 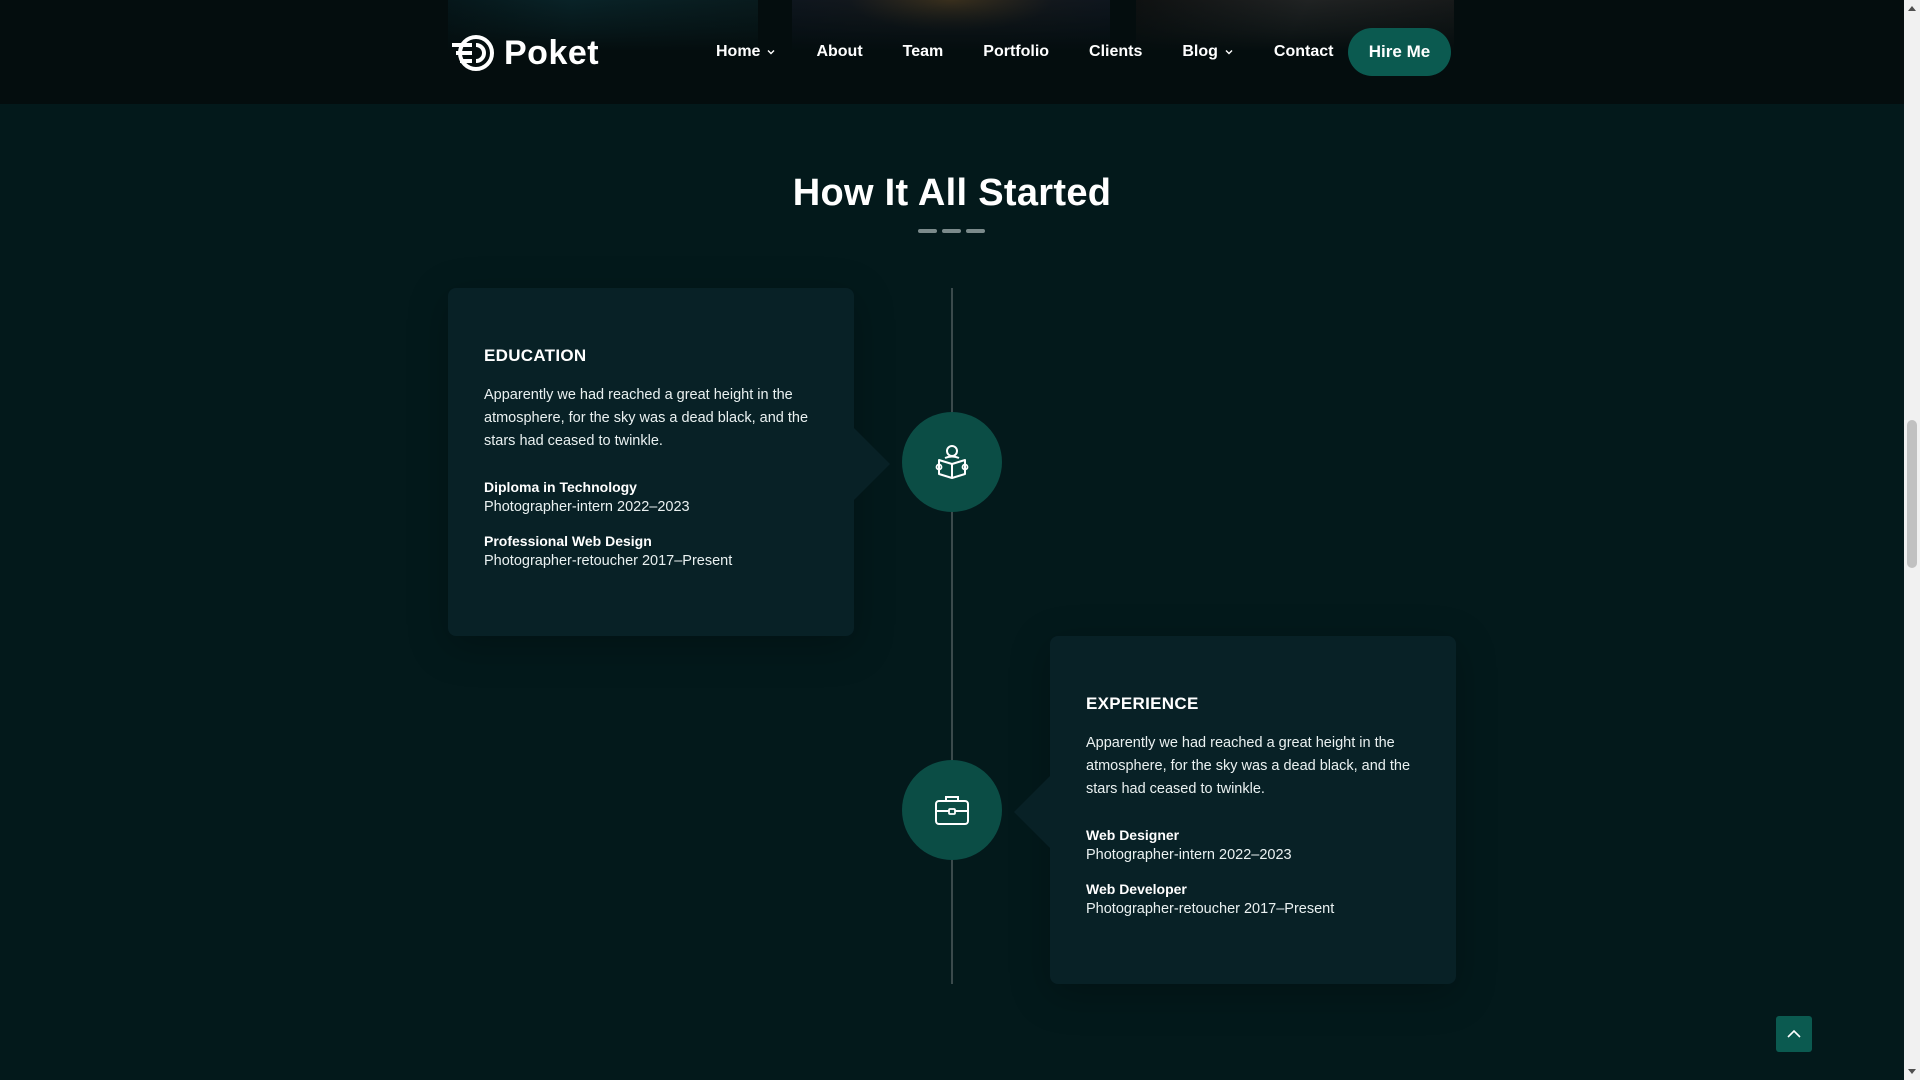 I want to click on scroll-up-arrow, so click(x=1912, y=8).